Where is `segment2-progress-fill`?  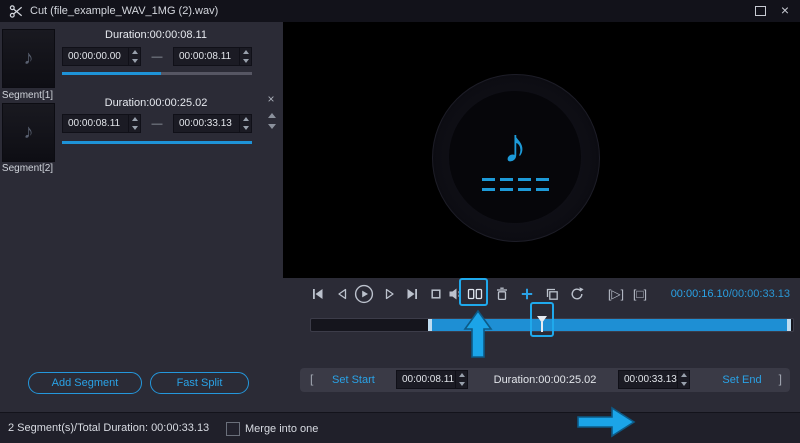 segment2-progress-fill is located at coordinates (157, 142).